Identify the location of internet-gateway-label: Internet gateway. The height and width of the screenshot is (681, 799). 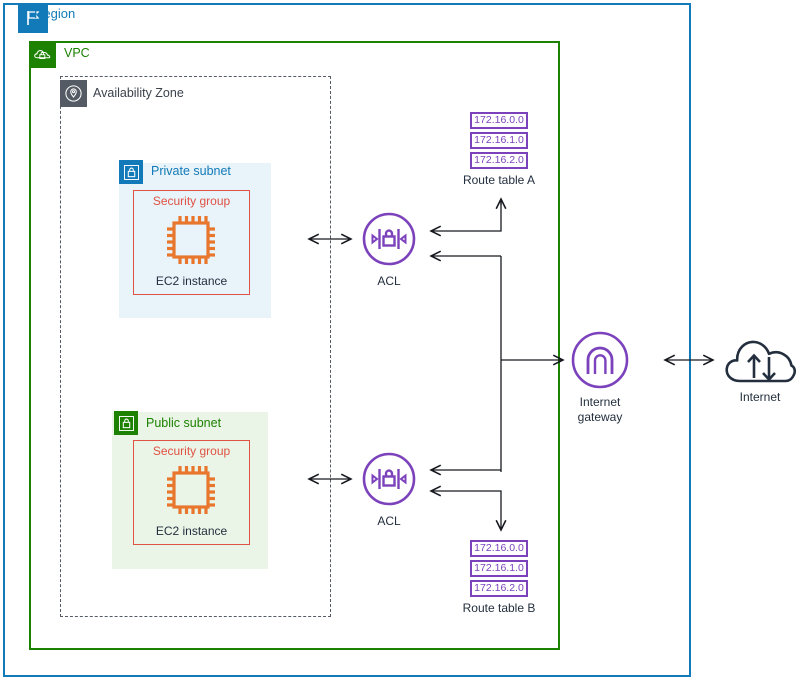
(600, 410).